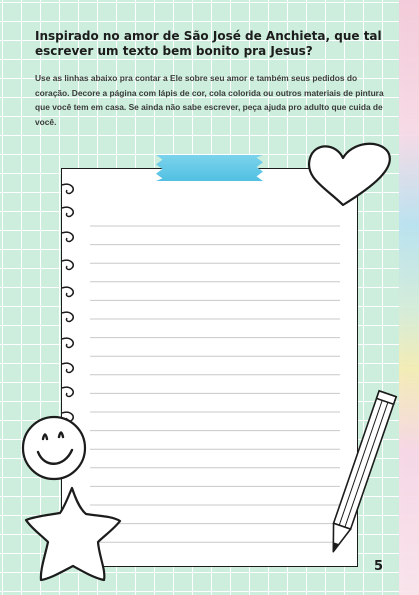  I want to click on pencil-icon, so click(365, 471).